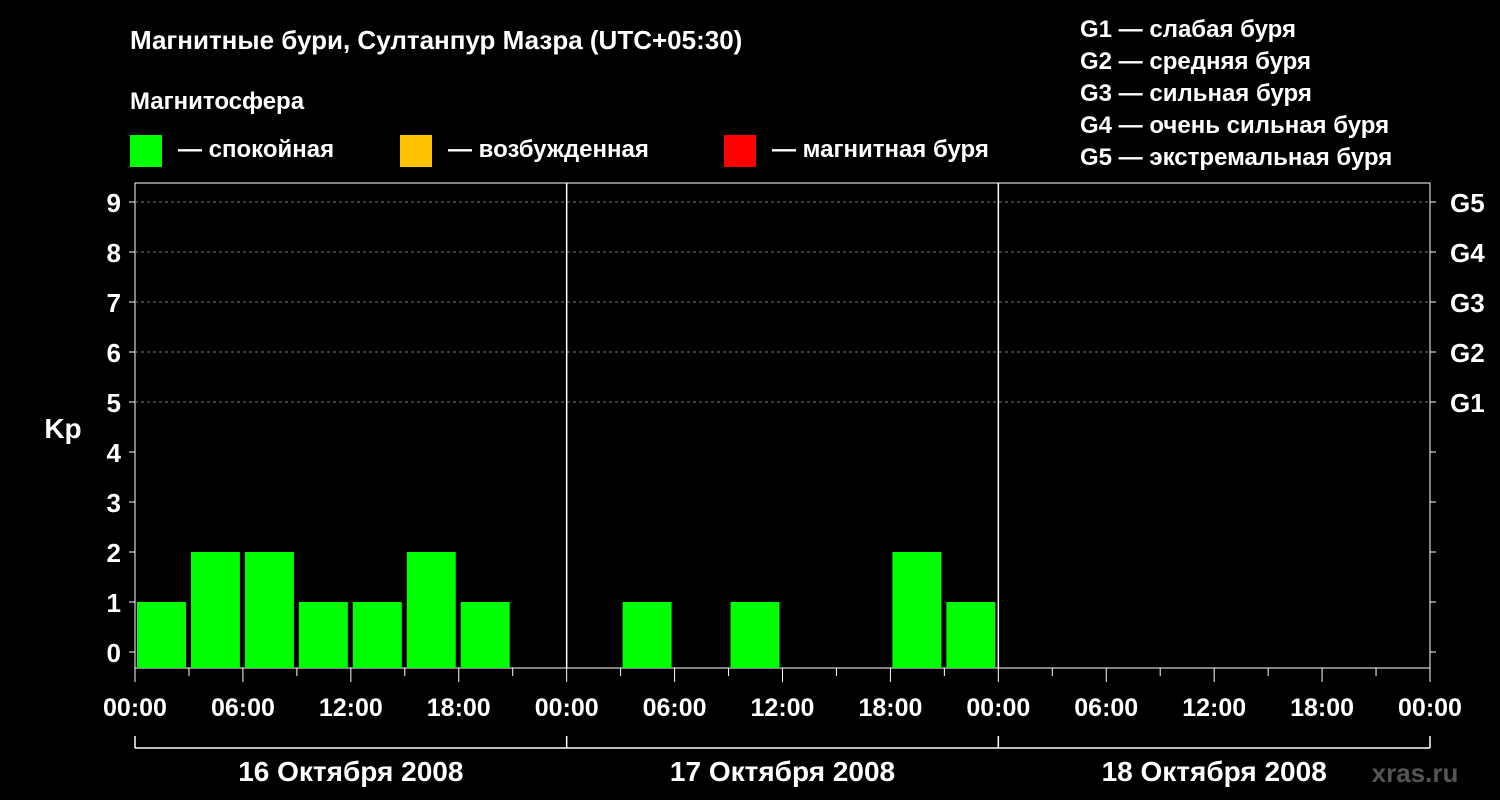  I want to click on g-level-label: G3, so click(1467, 303).